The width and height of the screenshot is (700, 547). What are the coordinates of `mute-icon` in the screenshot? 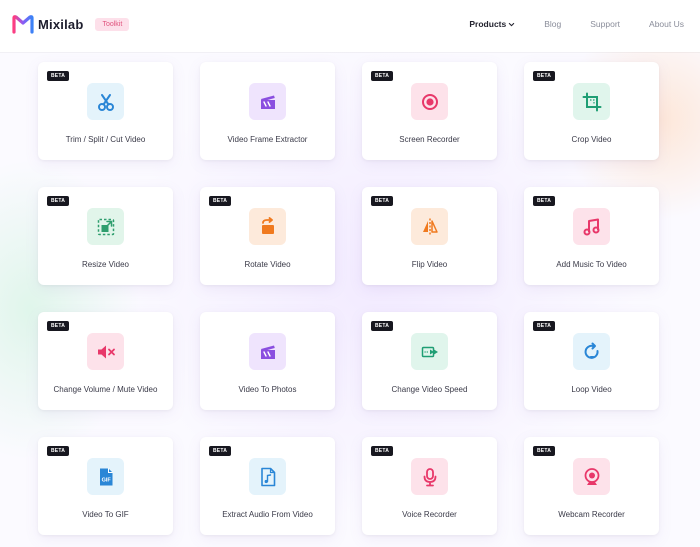 It's located at (106, 351).